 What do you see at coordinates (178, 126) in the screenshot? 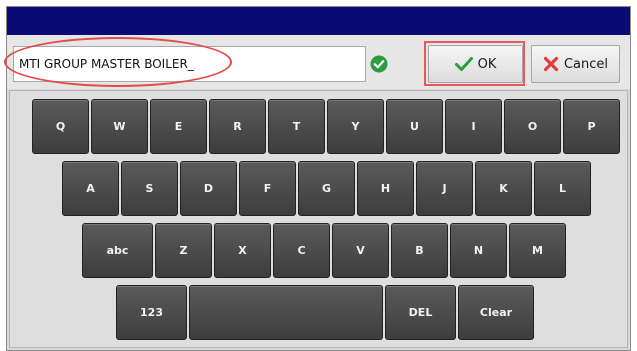
I see `key-e: E` at bounding box center [178, 126].